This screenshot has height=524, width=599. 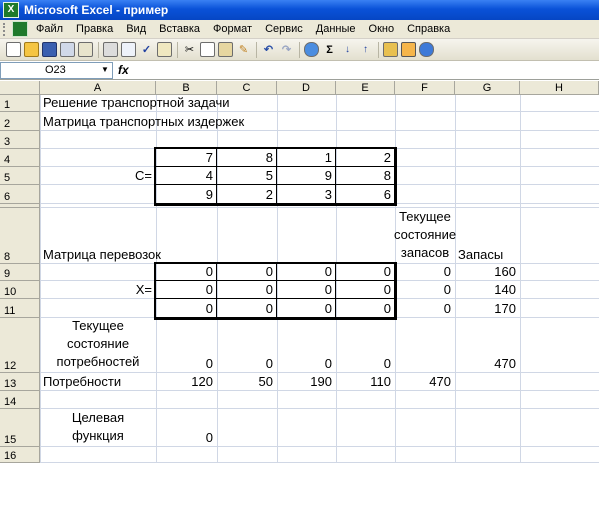 I want to click on column-header-d: D, so click(x=306, y=88).